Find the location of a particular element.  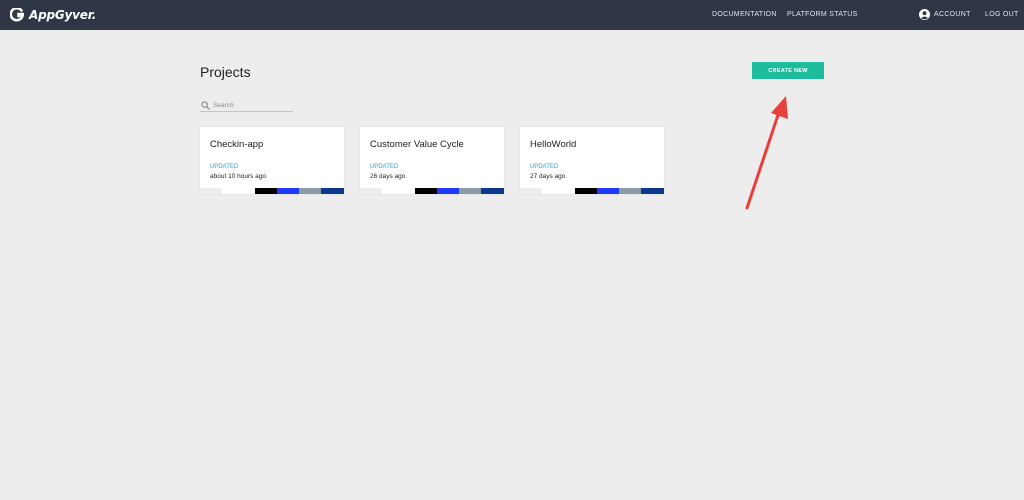

create-new-button: CREATE NEW is located at coordinates (788, 70).